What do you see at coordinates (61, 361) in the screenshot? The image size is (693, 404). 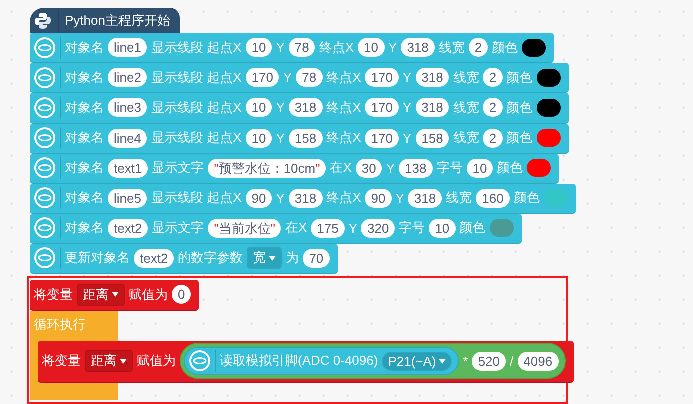 I see `block-label: 将变量` at bounding box center [61, 361].